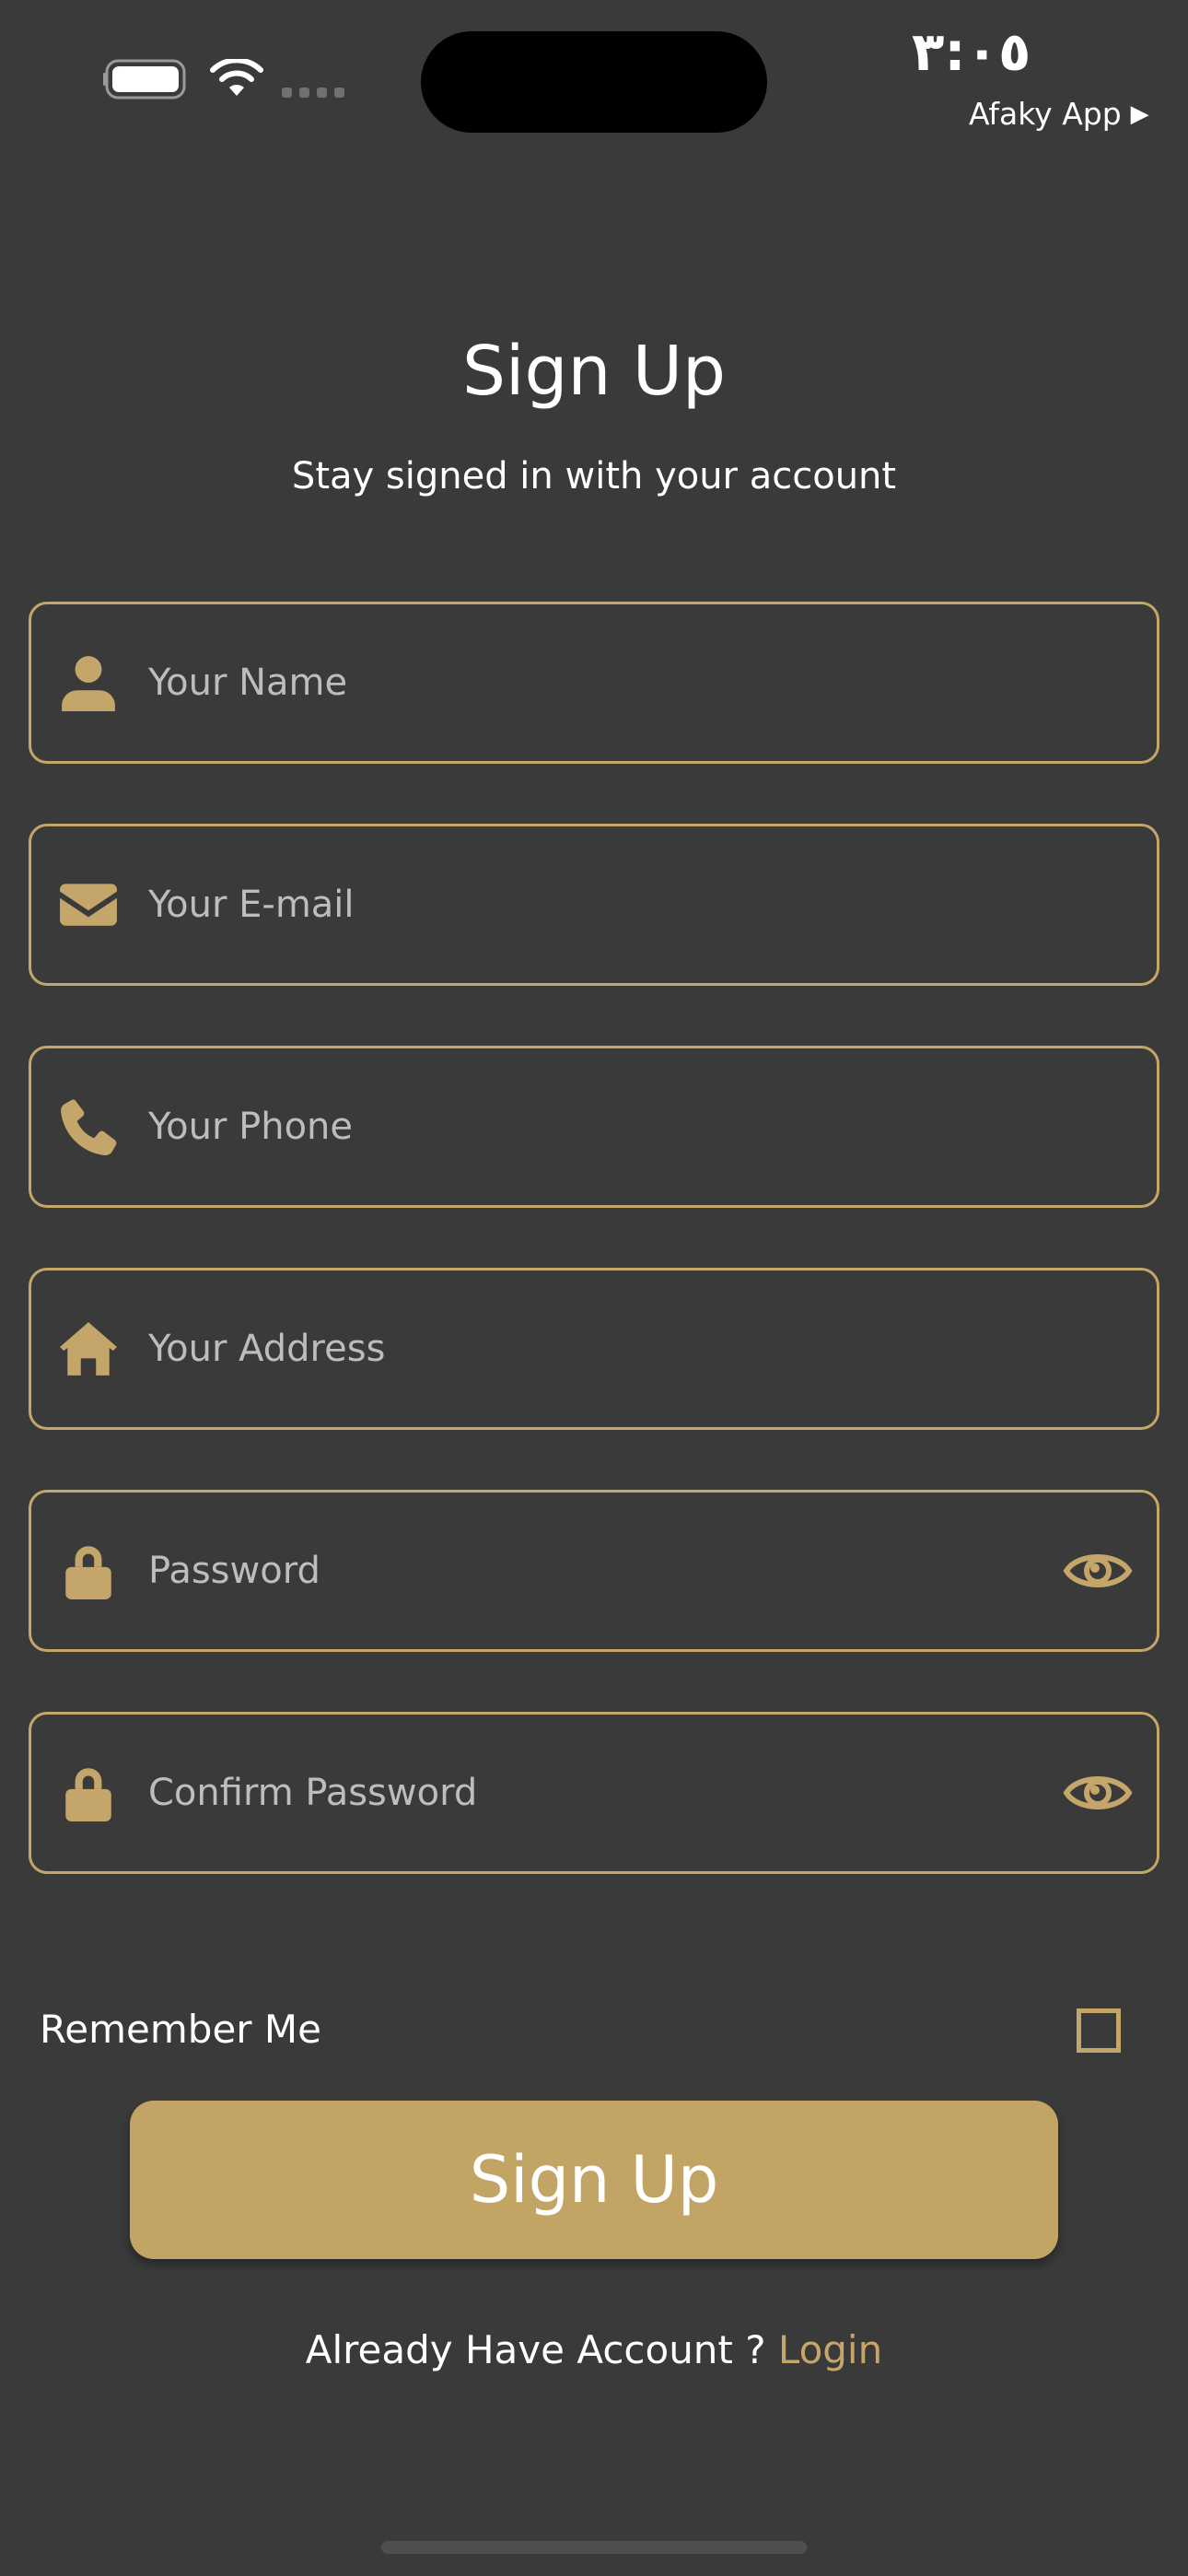 This screenshot has height=2576, width=1188. I want to click on user-icon, so click(88, 682).